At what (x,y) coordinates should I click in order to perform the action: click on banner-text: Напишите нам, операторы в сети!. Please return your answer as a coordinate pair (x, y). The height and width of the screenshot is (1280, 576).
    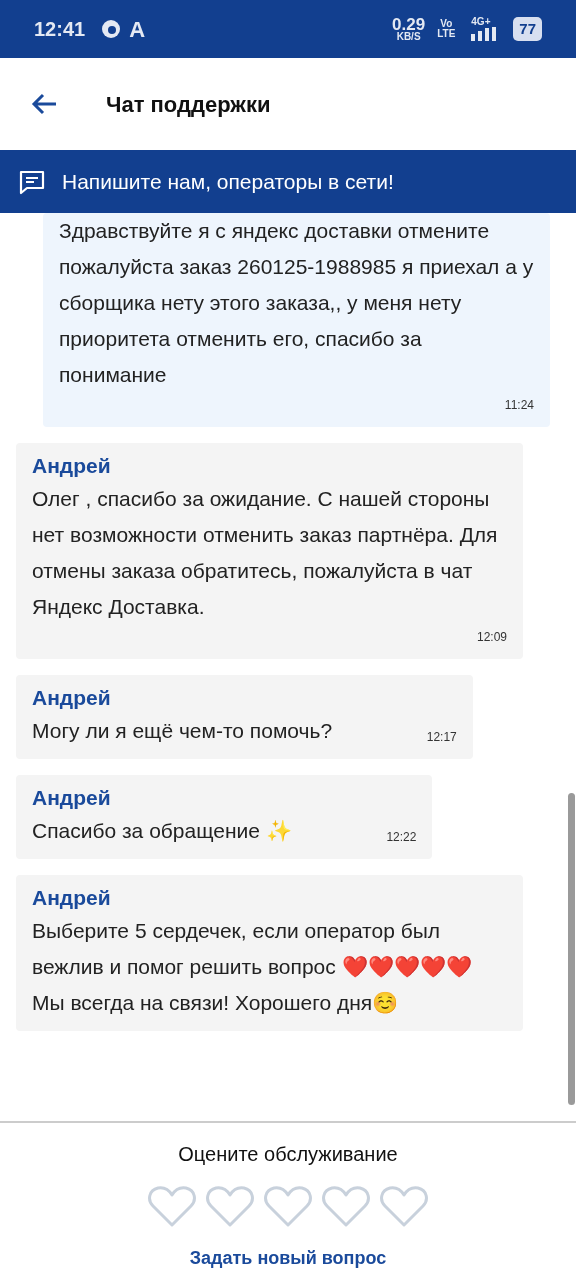
    Looking at the image, I should click on (228, 181).